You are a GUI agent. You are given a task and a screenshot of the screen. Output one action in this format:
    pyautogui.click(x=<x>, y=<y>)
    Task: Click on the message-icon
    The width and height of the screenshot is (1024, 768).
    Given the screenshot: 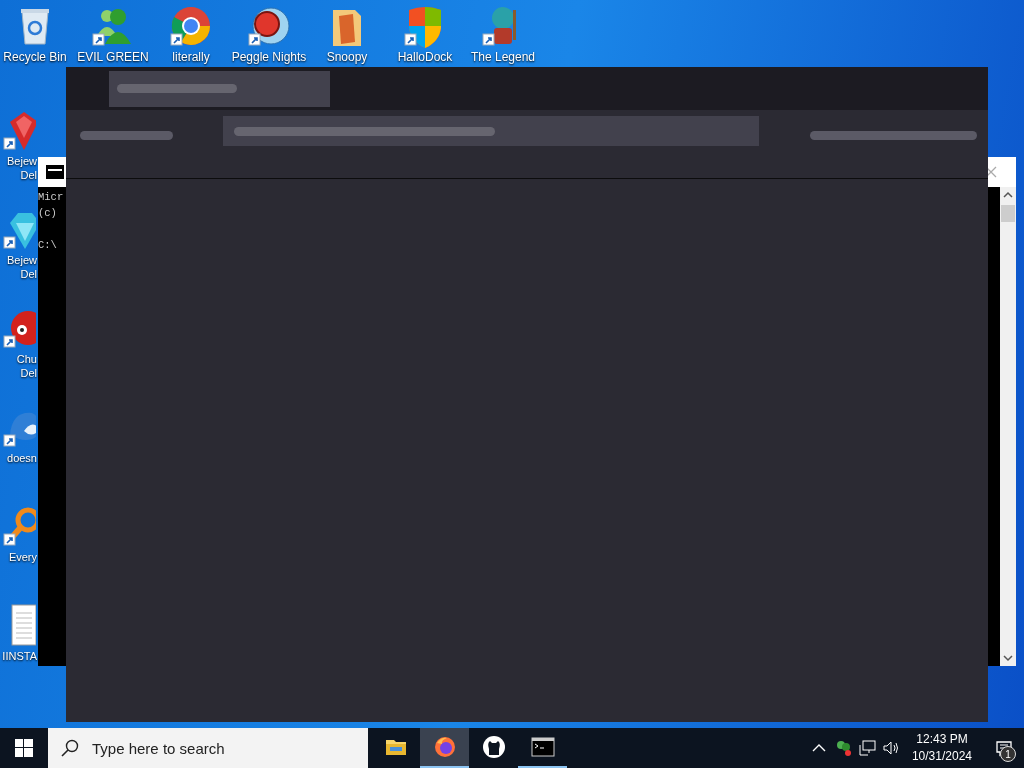 What is the action you would take?
    pyautogui.click(x=1004, y=748)
    